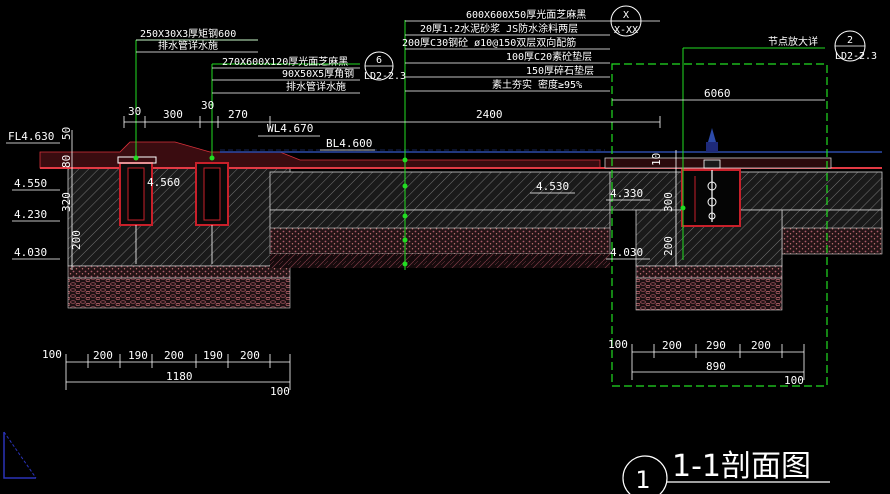 The width and height of the screenshot is (890, 494). I want to click on vdim-right-200: 200, so click(668, 246).